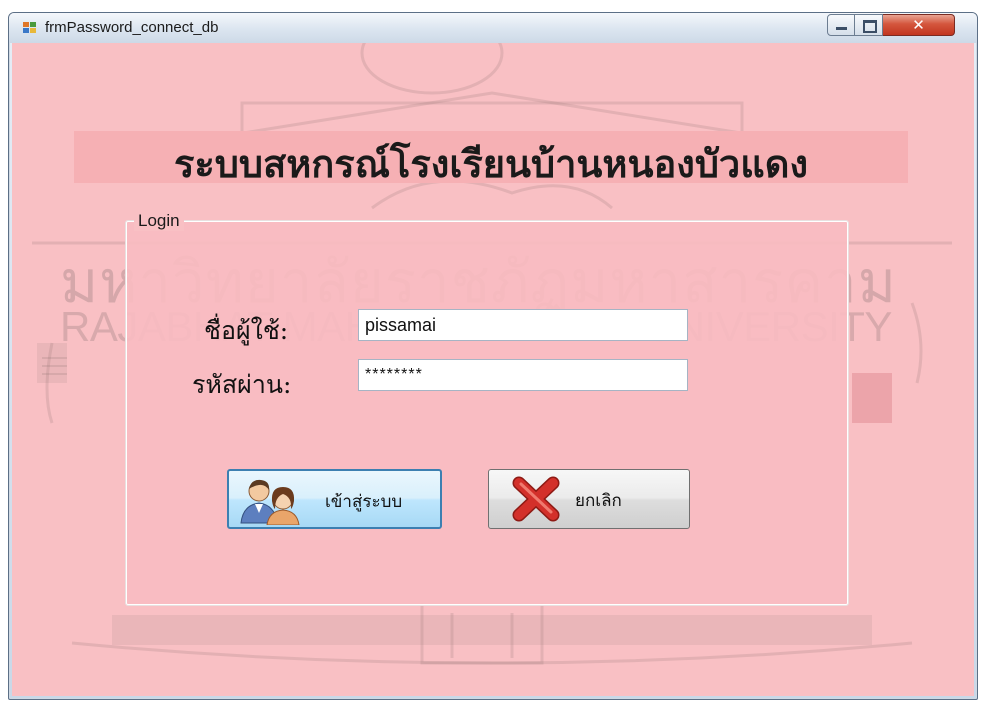 The width and height of the screenshot is (982, 705). What do you see at coordinates (30, 28) in the screenshot?
I see `app-window-icon` at bounding box center [30, 28].